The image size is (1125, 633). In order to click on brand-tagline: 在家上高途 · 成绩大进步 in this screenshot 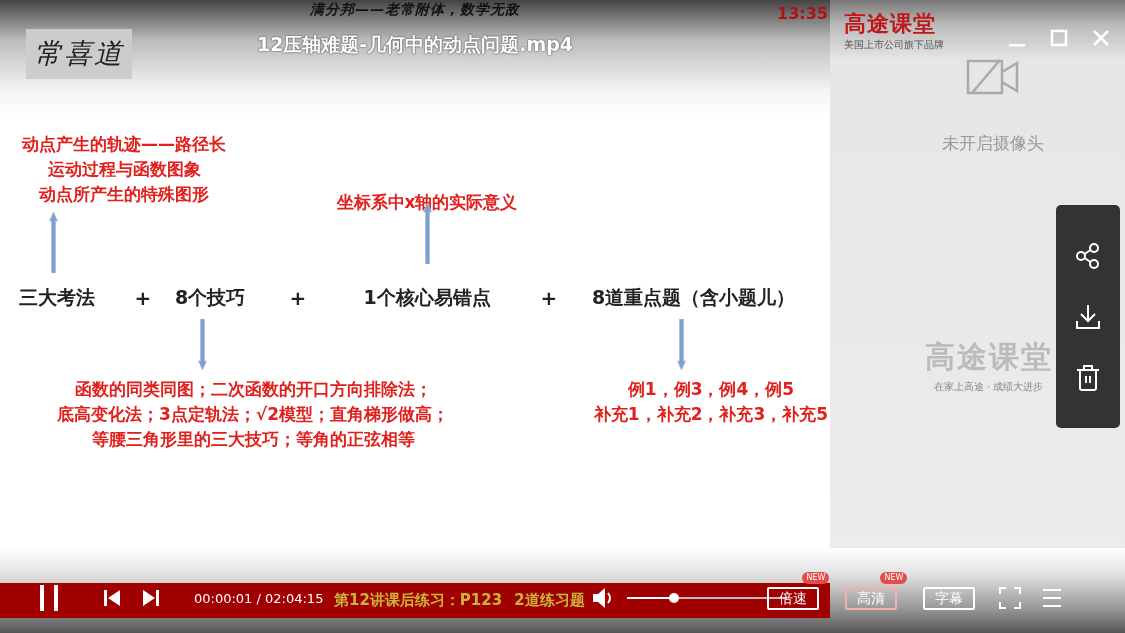, I will do `click(988, 387)`.